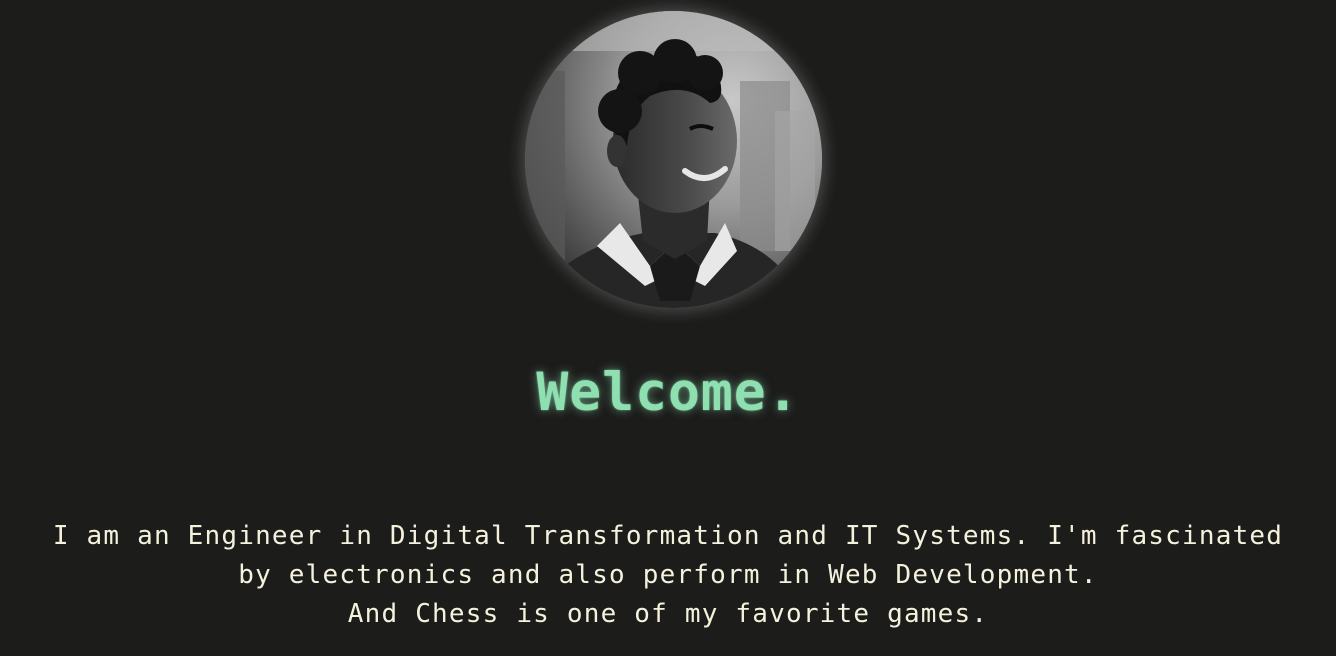  Describe the element at coordinates (668, 614) in the screenshot. I see `bio-line: And Chess is one of my favorite games.` at that location.